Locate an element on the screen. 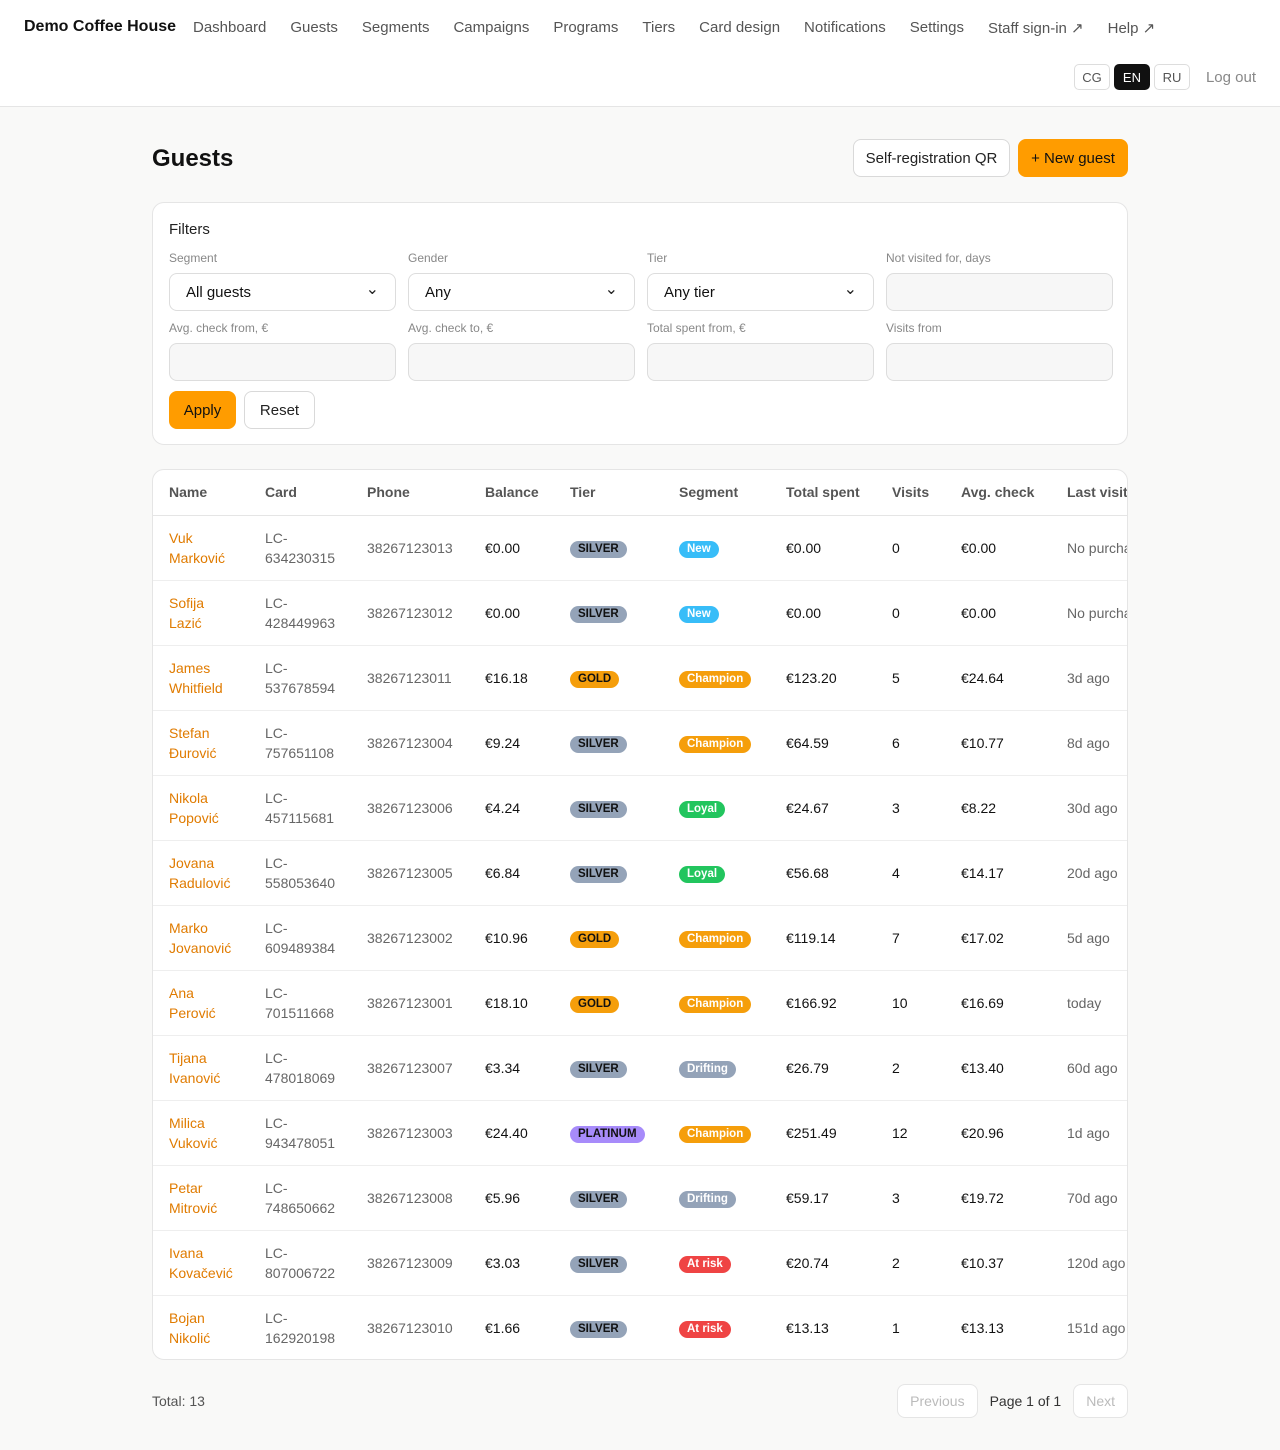 Image resolution: width=1280 pixels, height=1450 pixels. guest-last-name: Ivanović is located at coordinates (195, 1077).